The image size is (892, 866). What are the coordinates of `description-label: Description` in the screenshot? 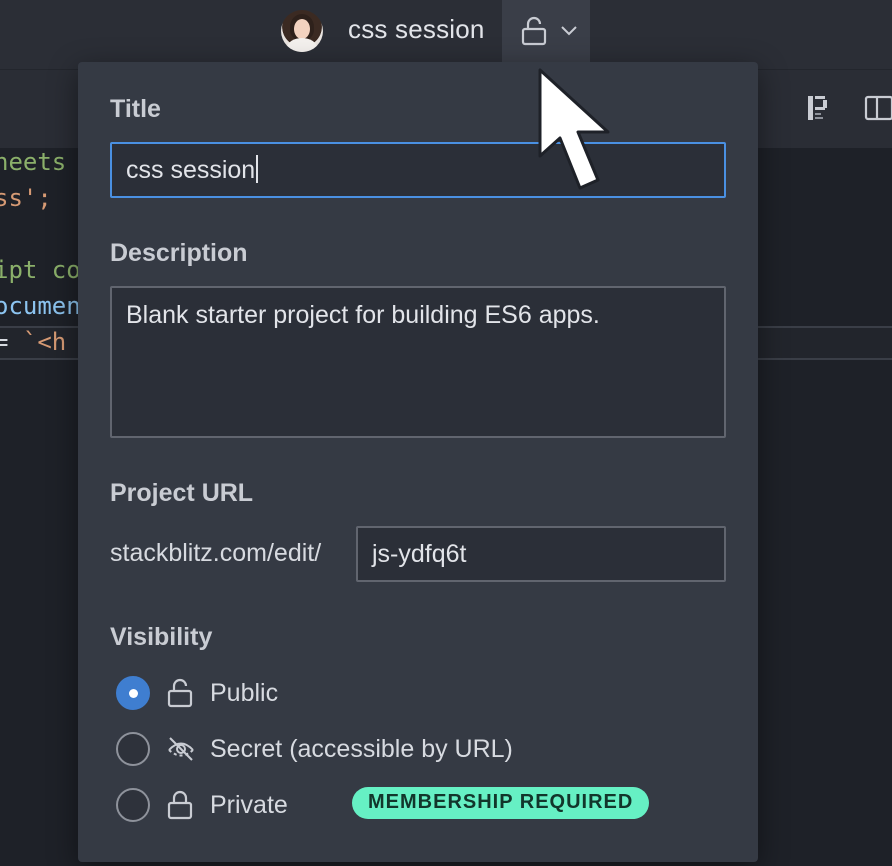 It's located at (179, 253).